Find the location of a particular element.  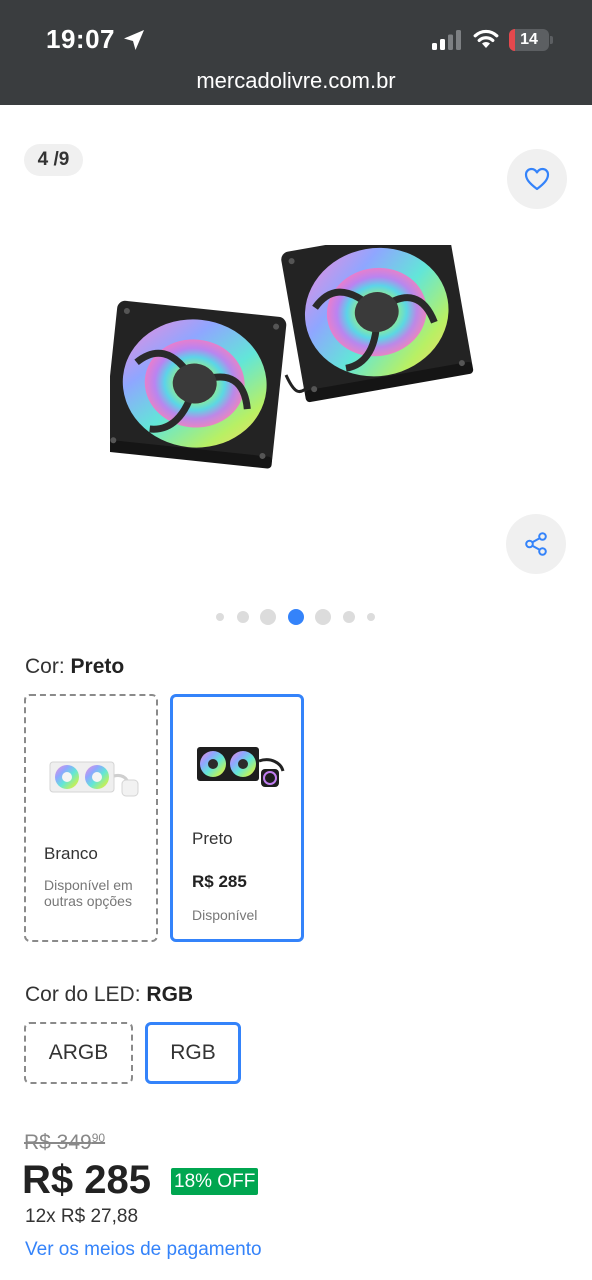

battery-level: 14 is located at coordinates (529, 39).